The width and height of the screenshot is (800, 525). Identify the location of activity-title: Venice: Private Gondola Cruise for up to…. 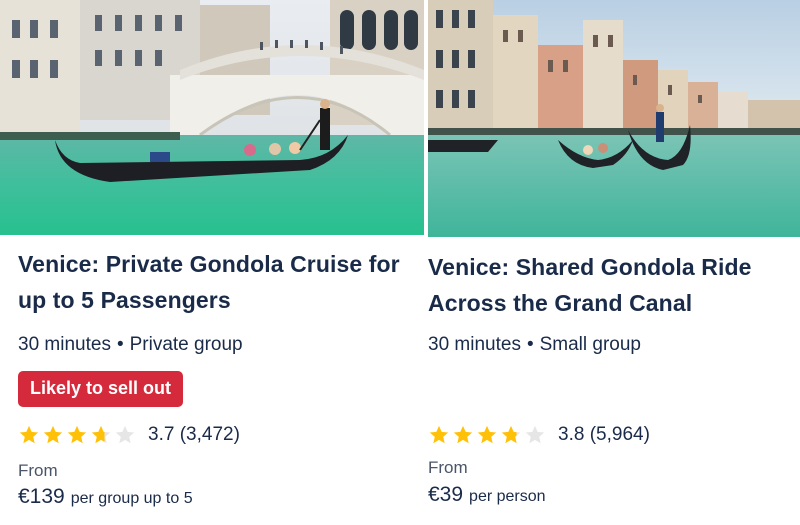
(218, 282).